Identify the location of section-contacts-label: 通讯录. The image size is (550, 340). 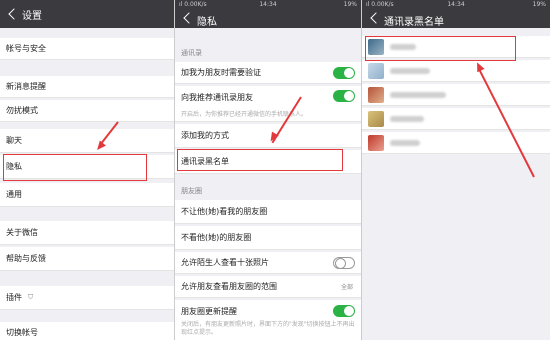
(191, 53).